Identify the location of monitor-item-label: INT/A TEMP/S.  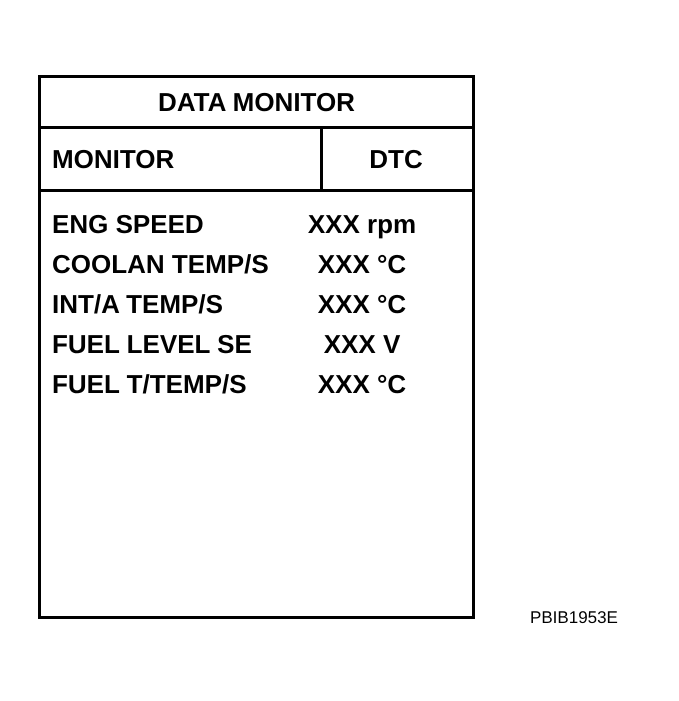
(137, 304).